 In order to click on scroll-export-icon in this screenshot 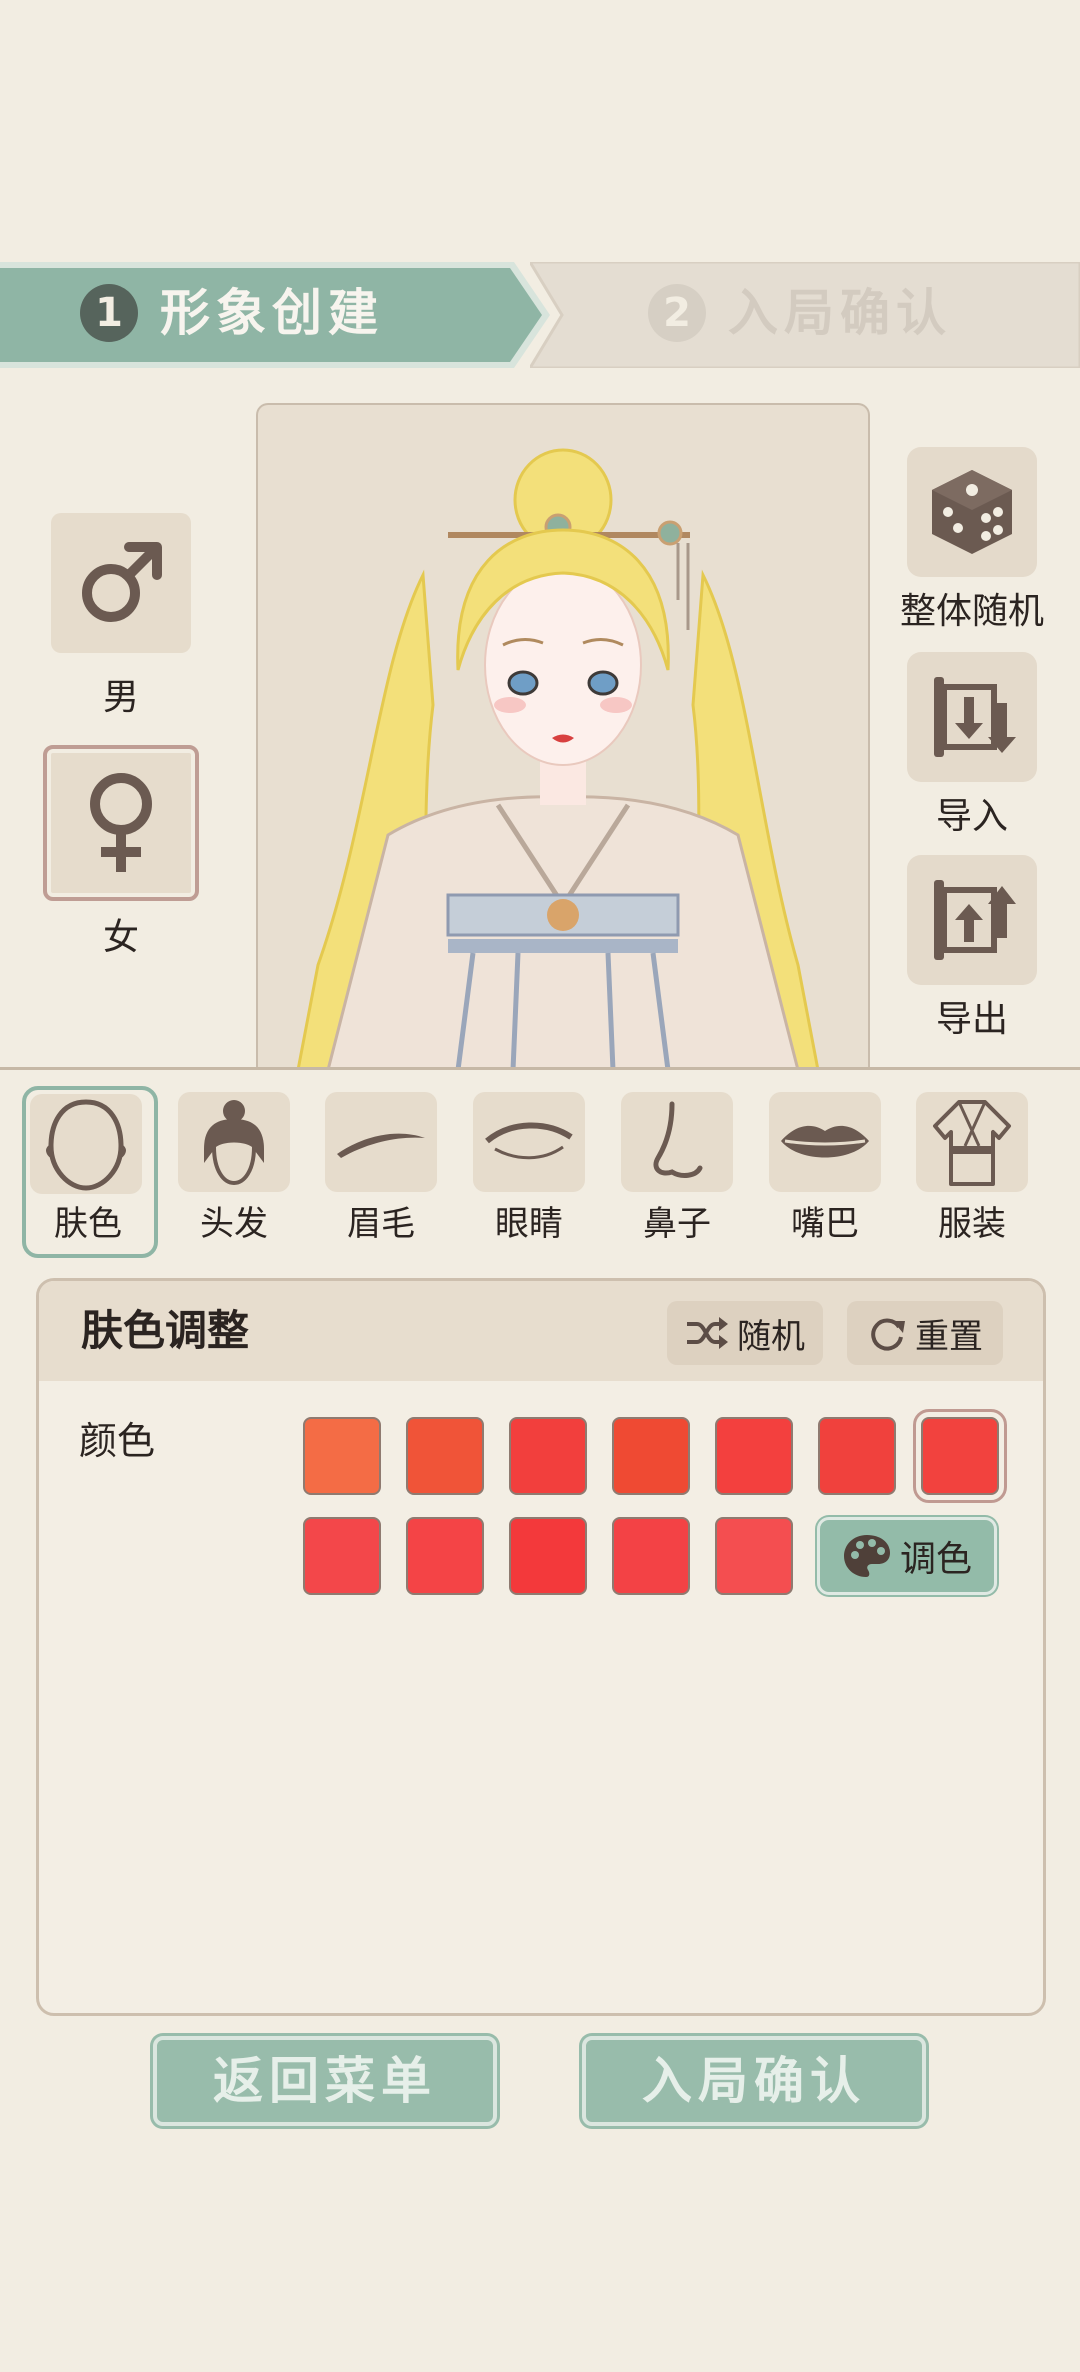, I will do `click(975, 920)`.